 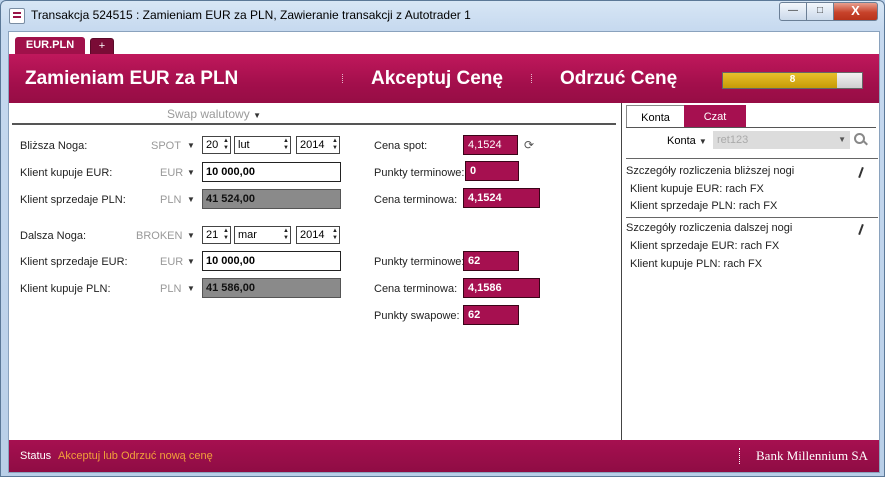 What do you see at coordinates (859, 138) in the screenshot?
I see `search-icon` at bounding box center [859, 138].